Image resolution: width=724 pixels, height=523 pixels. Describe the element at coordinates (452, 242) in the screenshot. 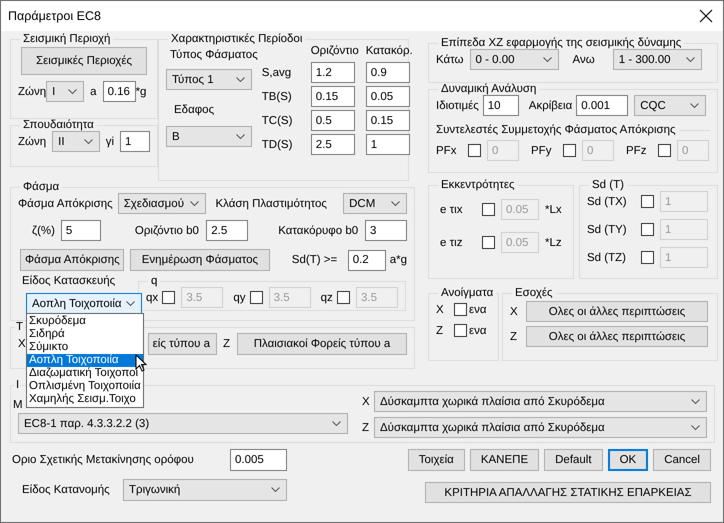

I see `field-label: e τιz` at that location.